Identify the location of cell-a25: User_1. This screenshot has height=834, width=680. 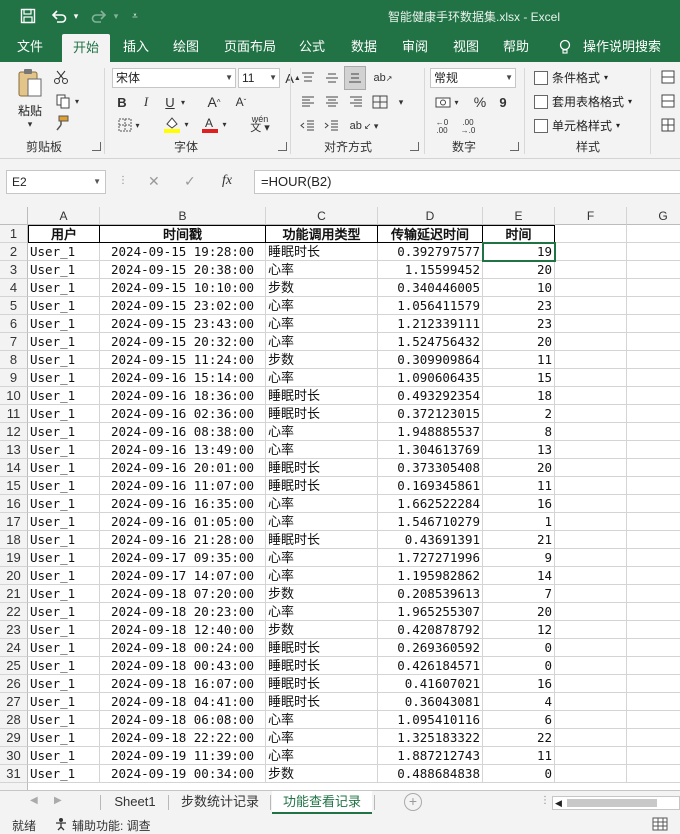
(64, 666).